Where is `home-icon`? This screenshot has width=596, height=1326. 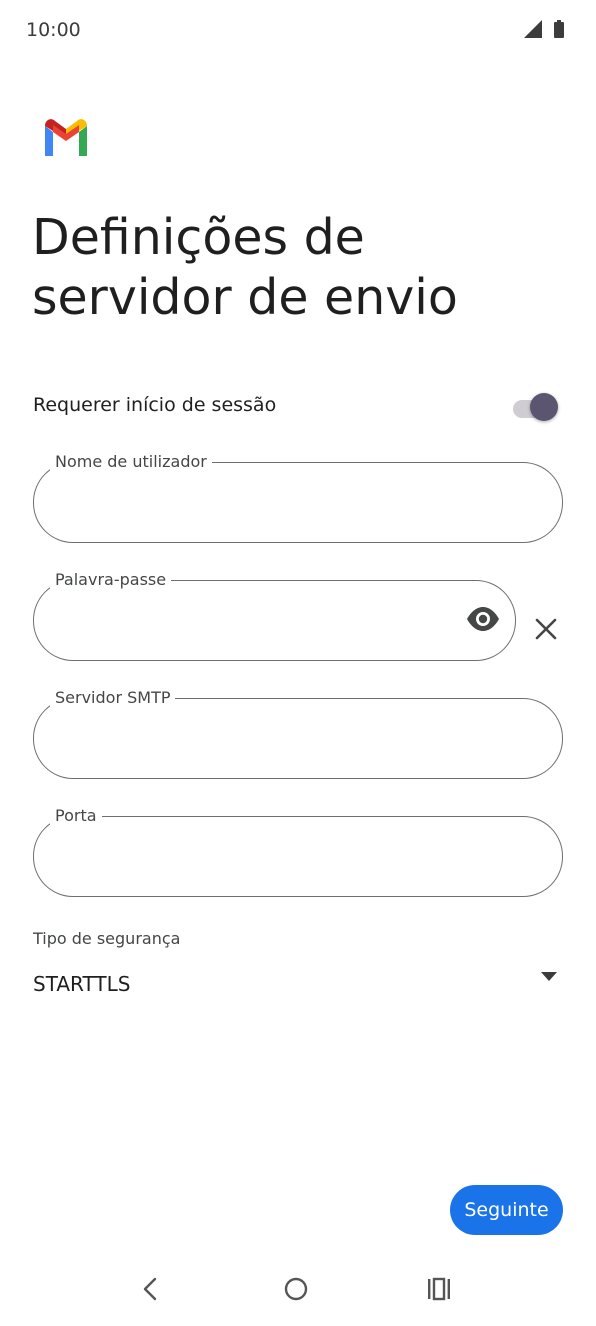
home-icon is located at coordinates (296, 1289).